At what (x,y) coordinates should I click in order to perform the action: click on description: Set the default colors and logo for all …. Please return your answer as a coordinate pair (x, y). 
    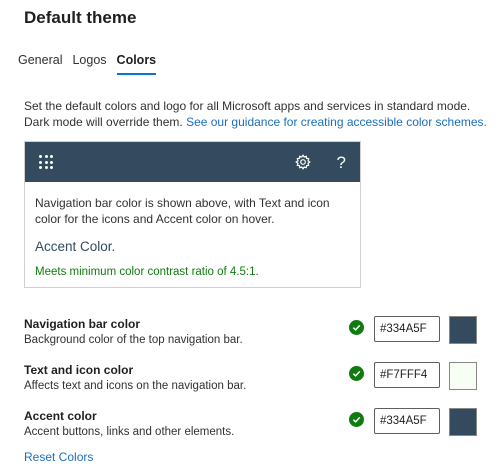
    Looking at the image, I should click on (259, 114).